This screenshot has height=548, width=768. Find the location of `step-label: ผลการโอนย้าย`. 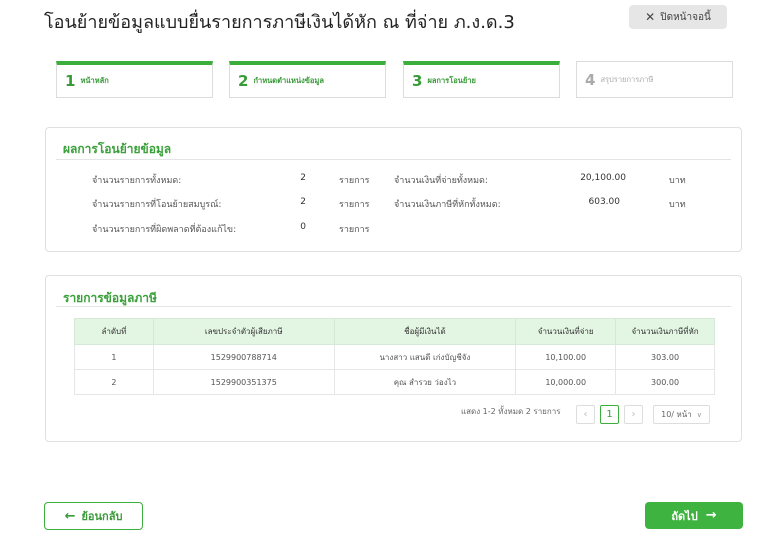

step-label: ผลการโอนย้าย is located at coordinates (451, 80).